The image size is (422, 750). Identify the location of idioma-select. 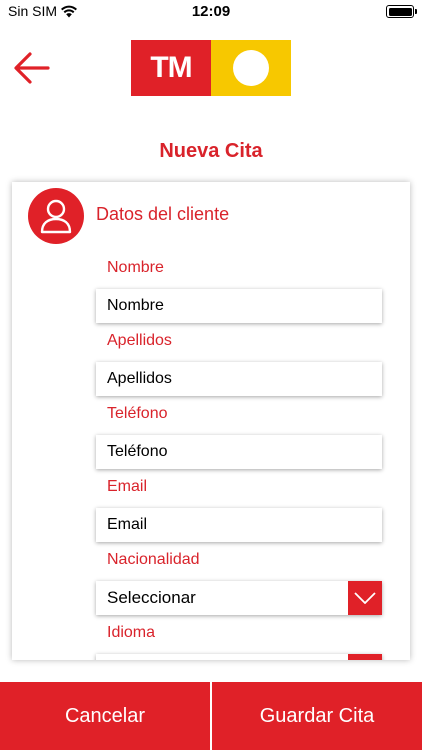
(239, 657).